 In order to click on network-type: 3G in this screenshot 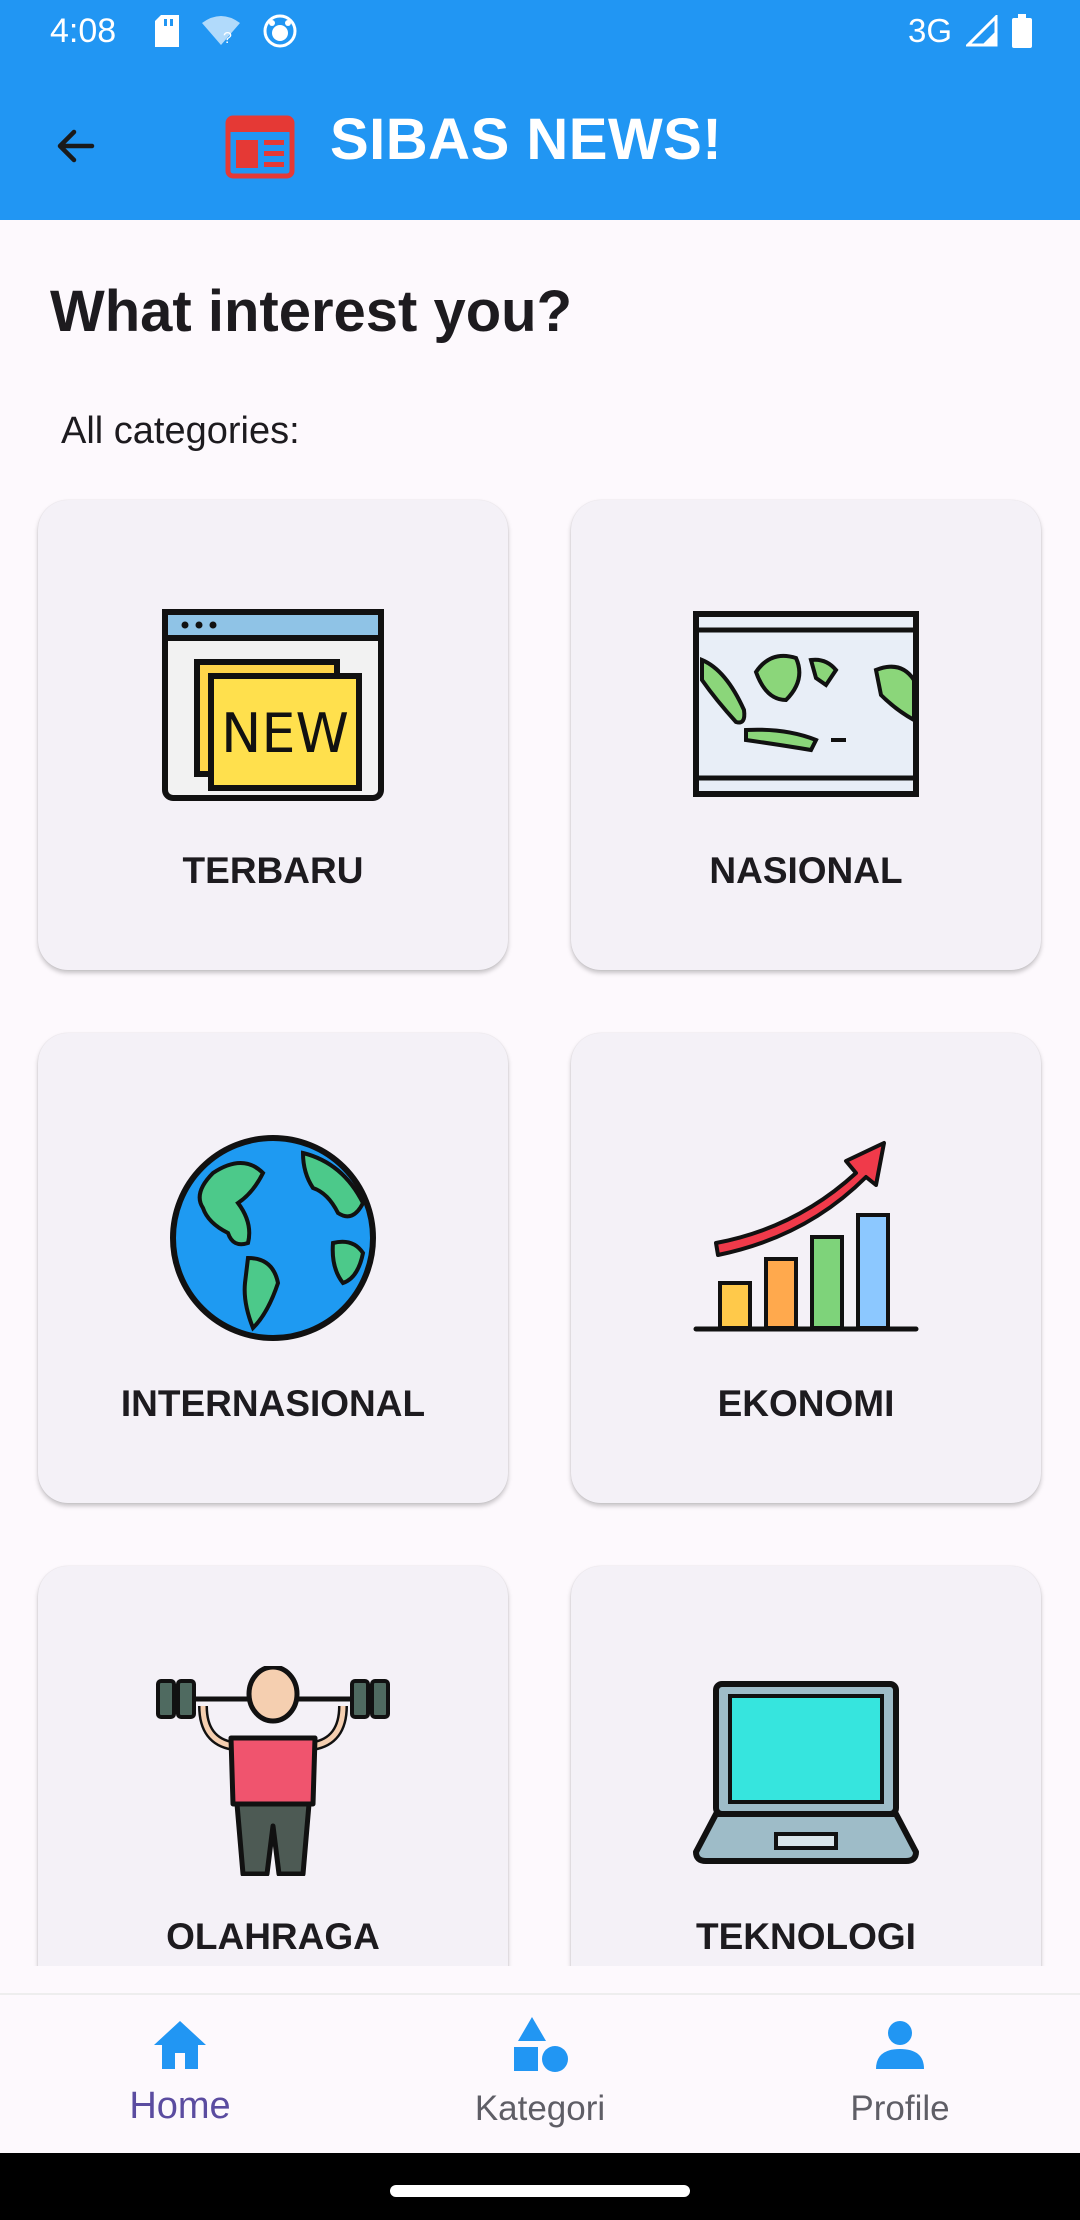, I will do `click(929, 30)`.